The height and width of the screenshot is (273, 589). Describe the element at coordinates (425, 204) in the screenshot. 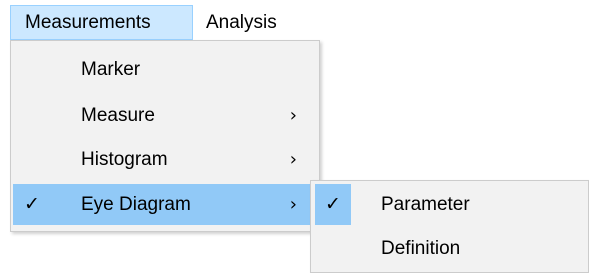

I see `menu-item-label: Parameter` at that location.